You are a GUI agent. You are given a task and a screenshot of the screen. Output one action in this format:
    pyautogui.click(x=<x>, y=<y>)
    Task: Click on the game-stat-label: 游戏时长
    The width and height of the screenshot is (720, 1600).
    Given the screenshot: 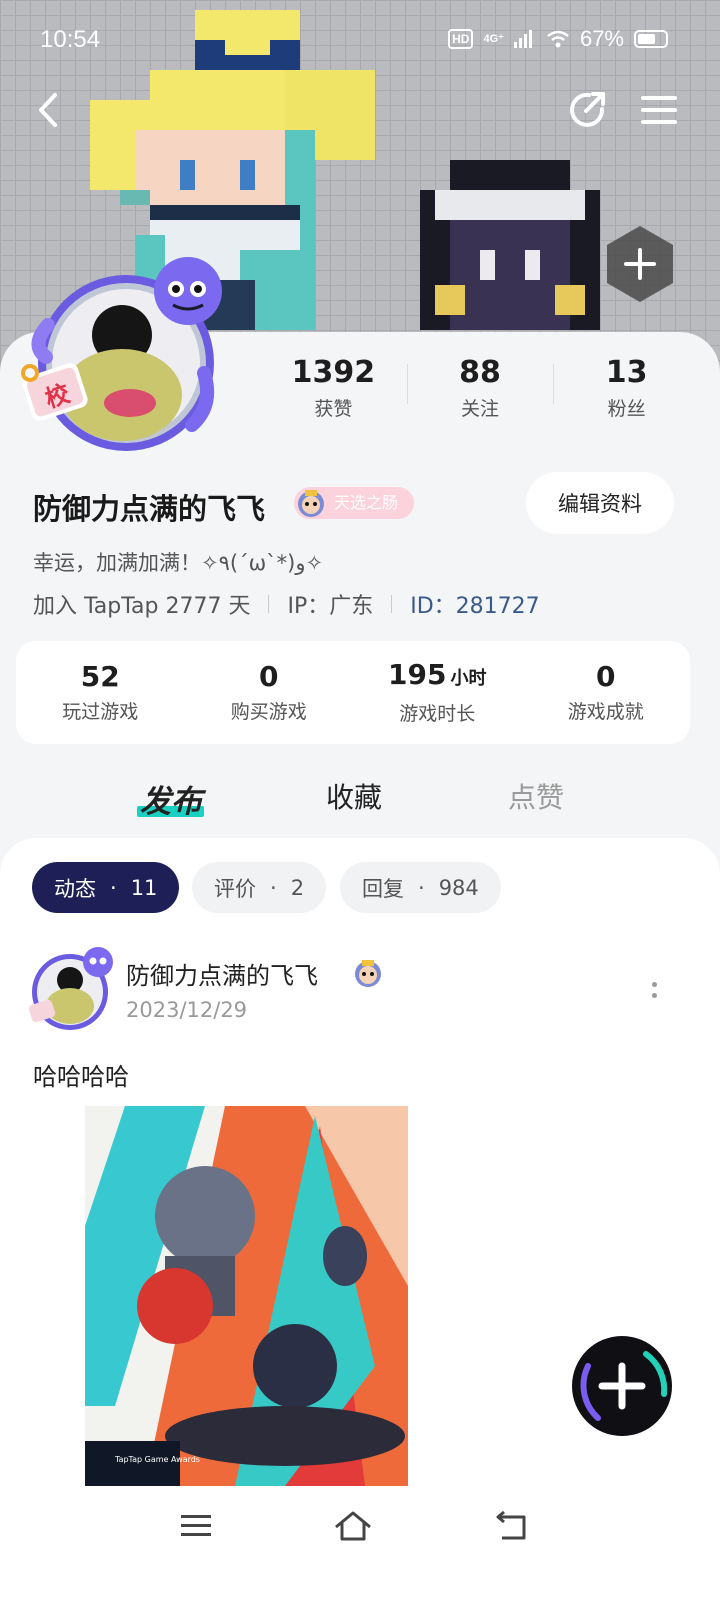 What is the action you would take?
    pyautogui.click(x=437, y=714)
    